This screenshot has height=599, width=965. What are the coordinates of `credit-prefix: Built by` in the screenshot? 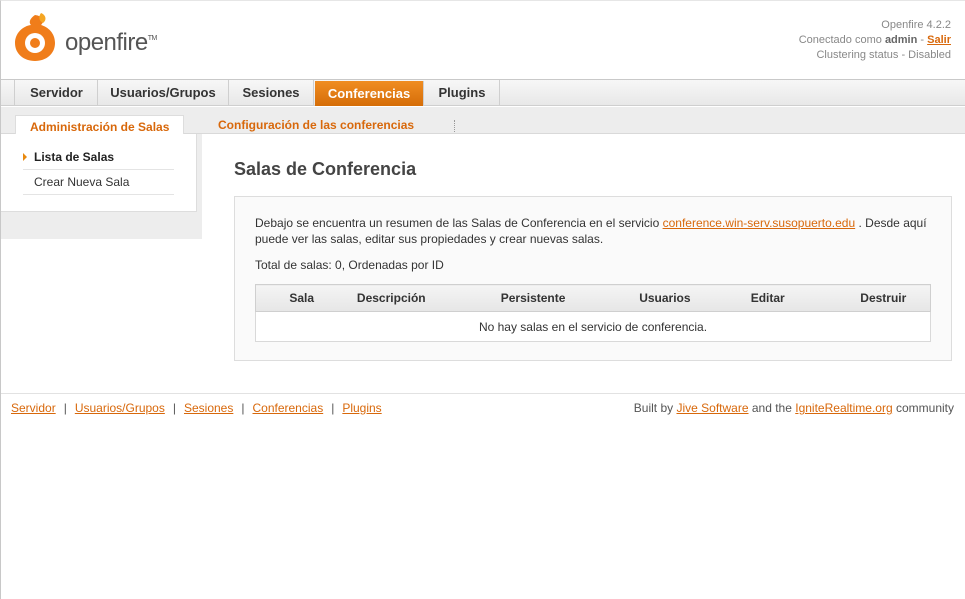 It's located at (653, 408).